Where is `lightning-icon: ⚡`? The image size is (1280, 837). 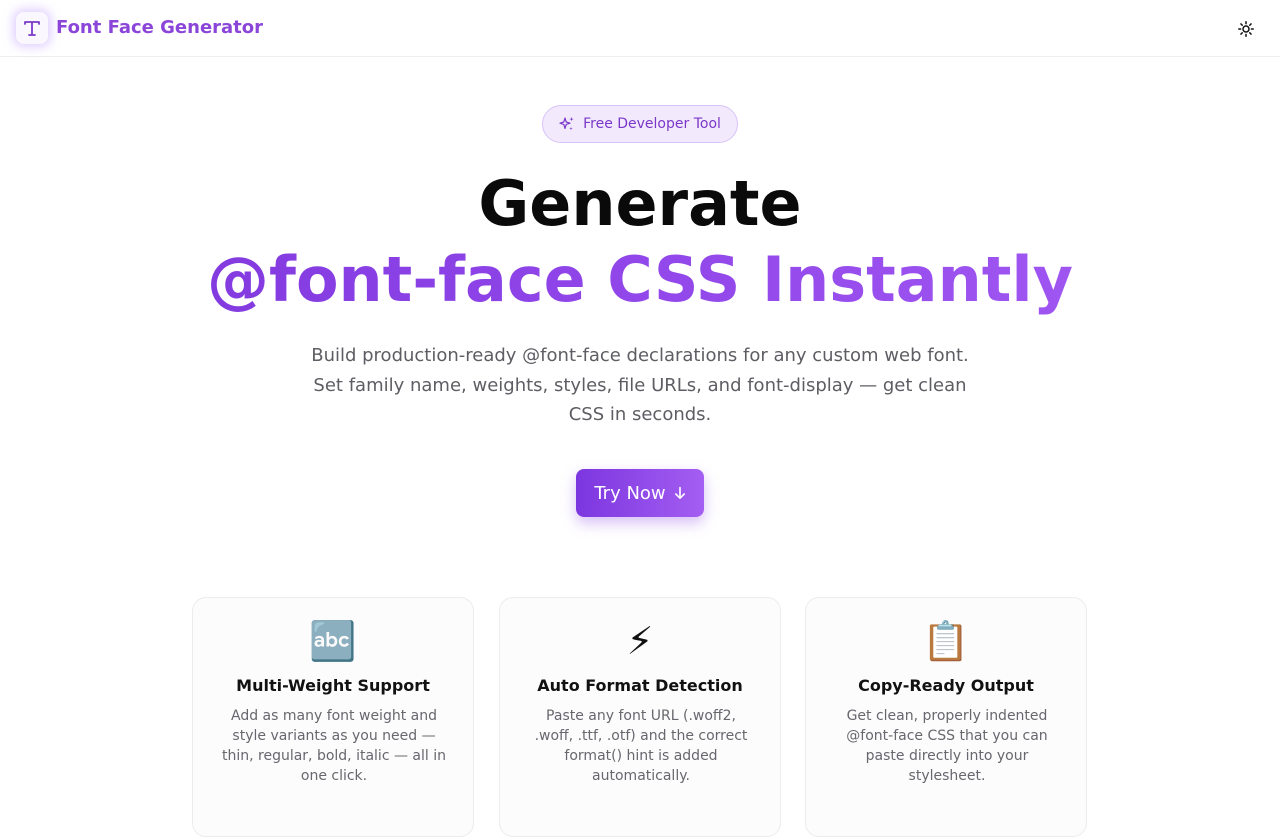
lightning-icon: ⚡ is located at coordinates (640, 641).